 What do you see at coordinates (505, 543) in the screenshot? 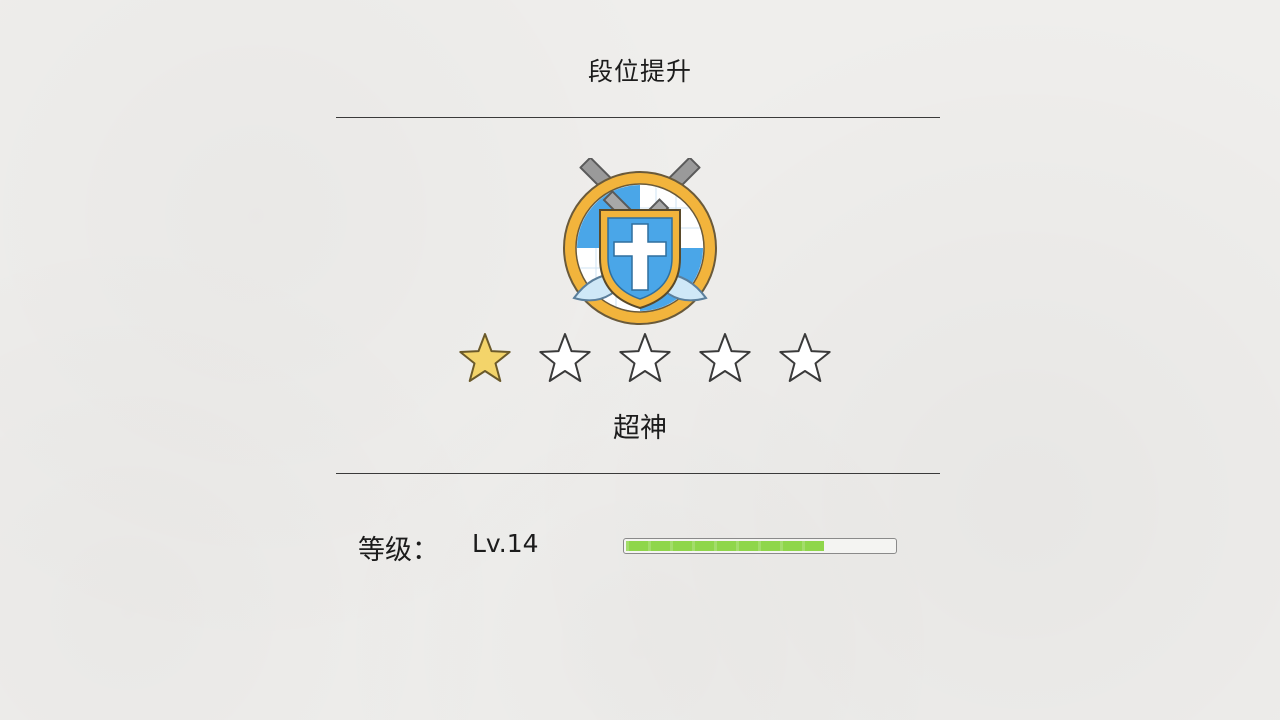
I see `level-value: Lv.14` at bounding box center [505, 543].